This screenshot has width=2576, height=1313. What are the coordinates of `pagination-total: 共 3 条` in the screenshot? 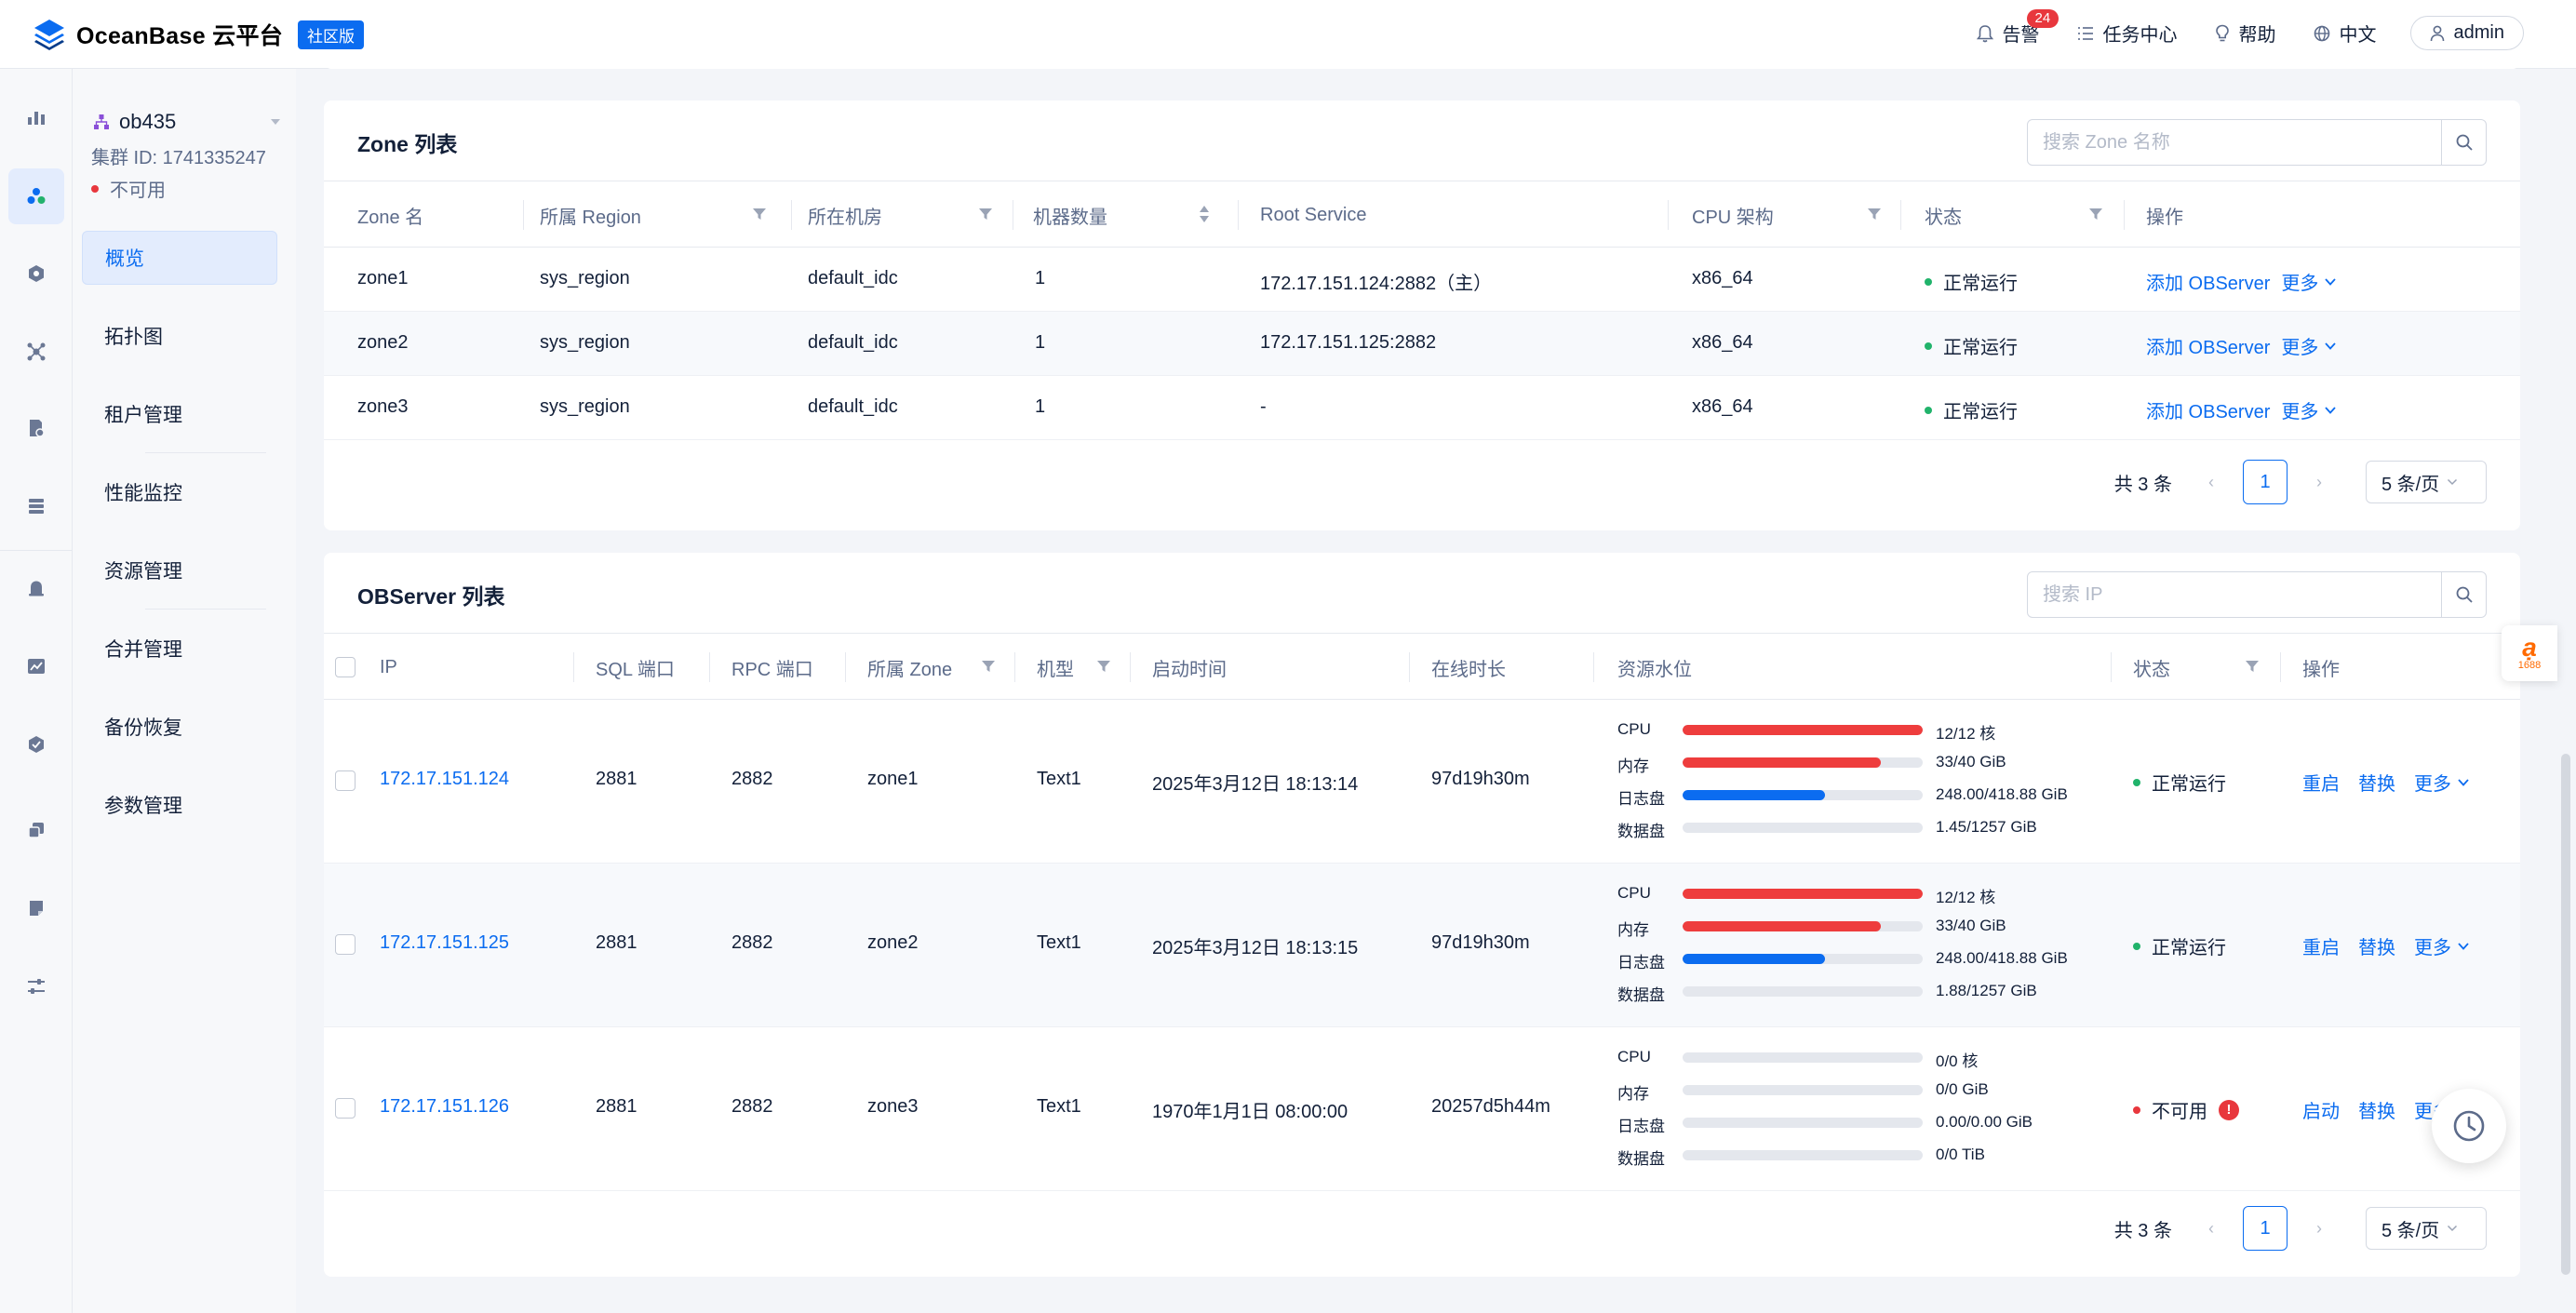 It's located at (2142, 1230).